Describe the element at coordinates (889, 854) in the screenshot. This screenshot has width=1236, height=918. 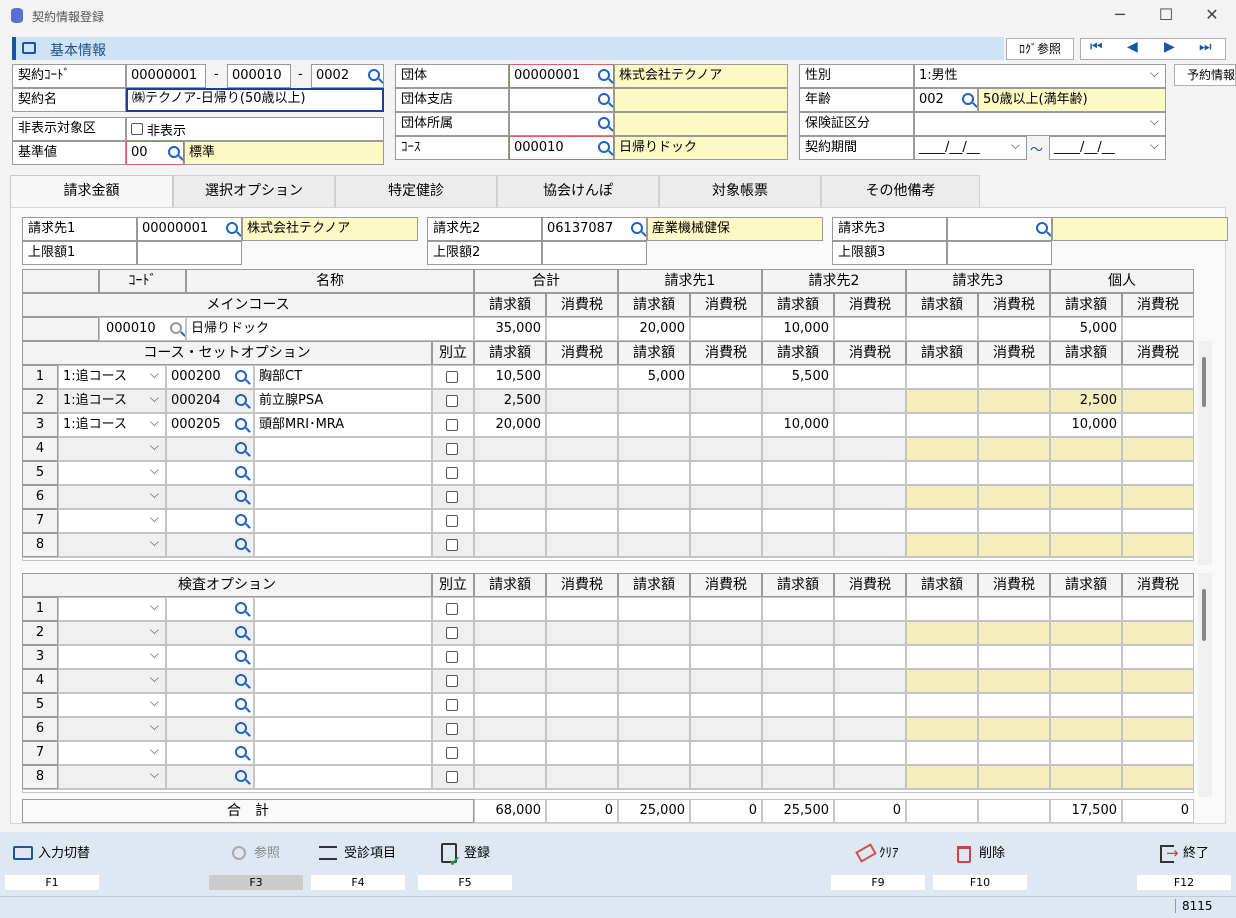
I see `clear-button: ｸﾘｱ` at that location.